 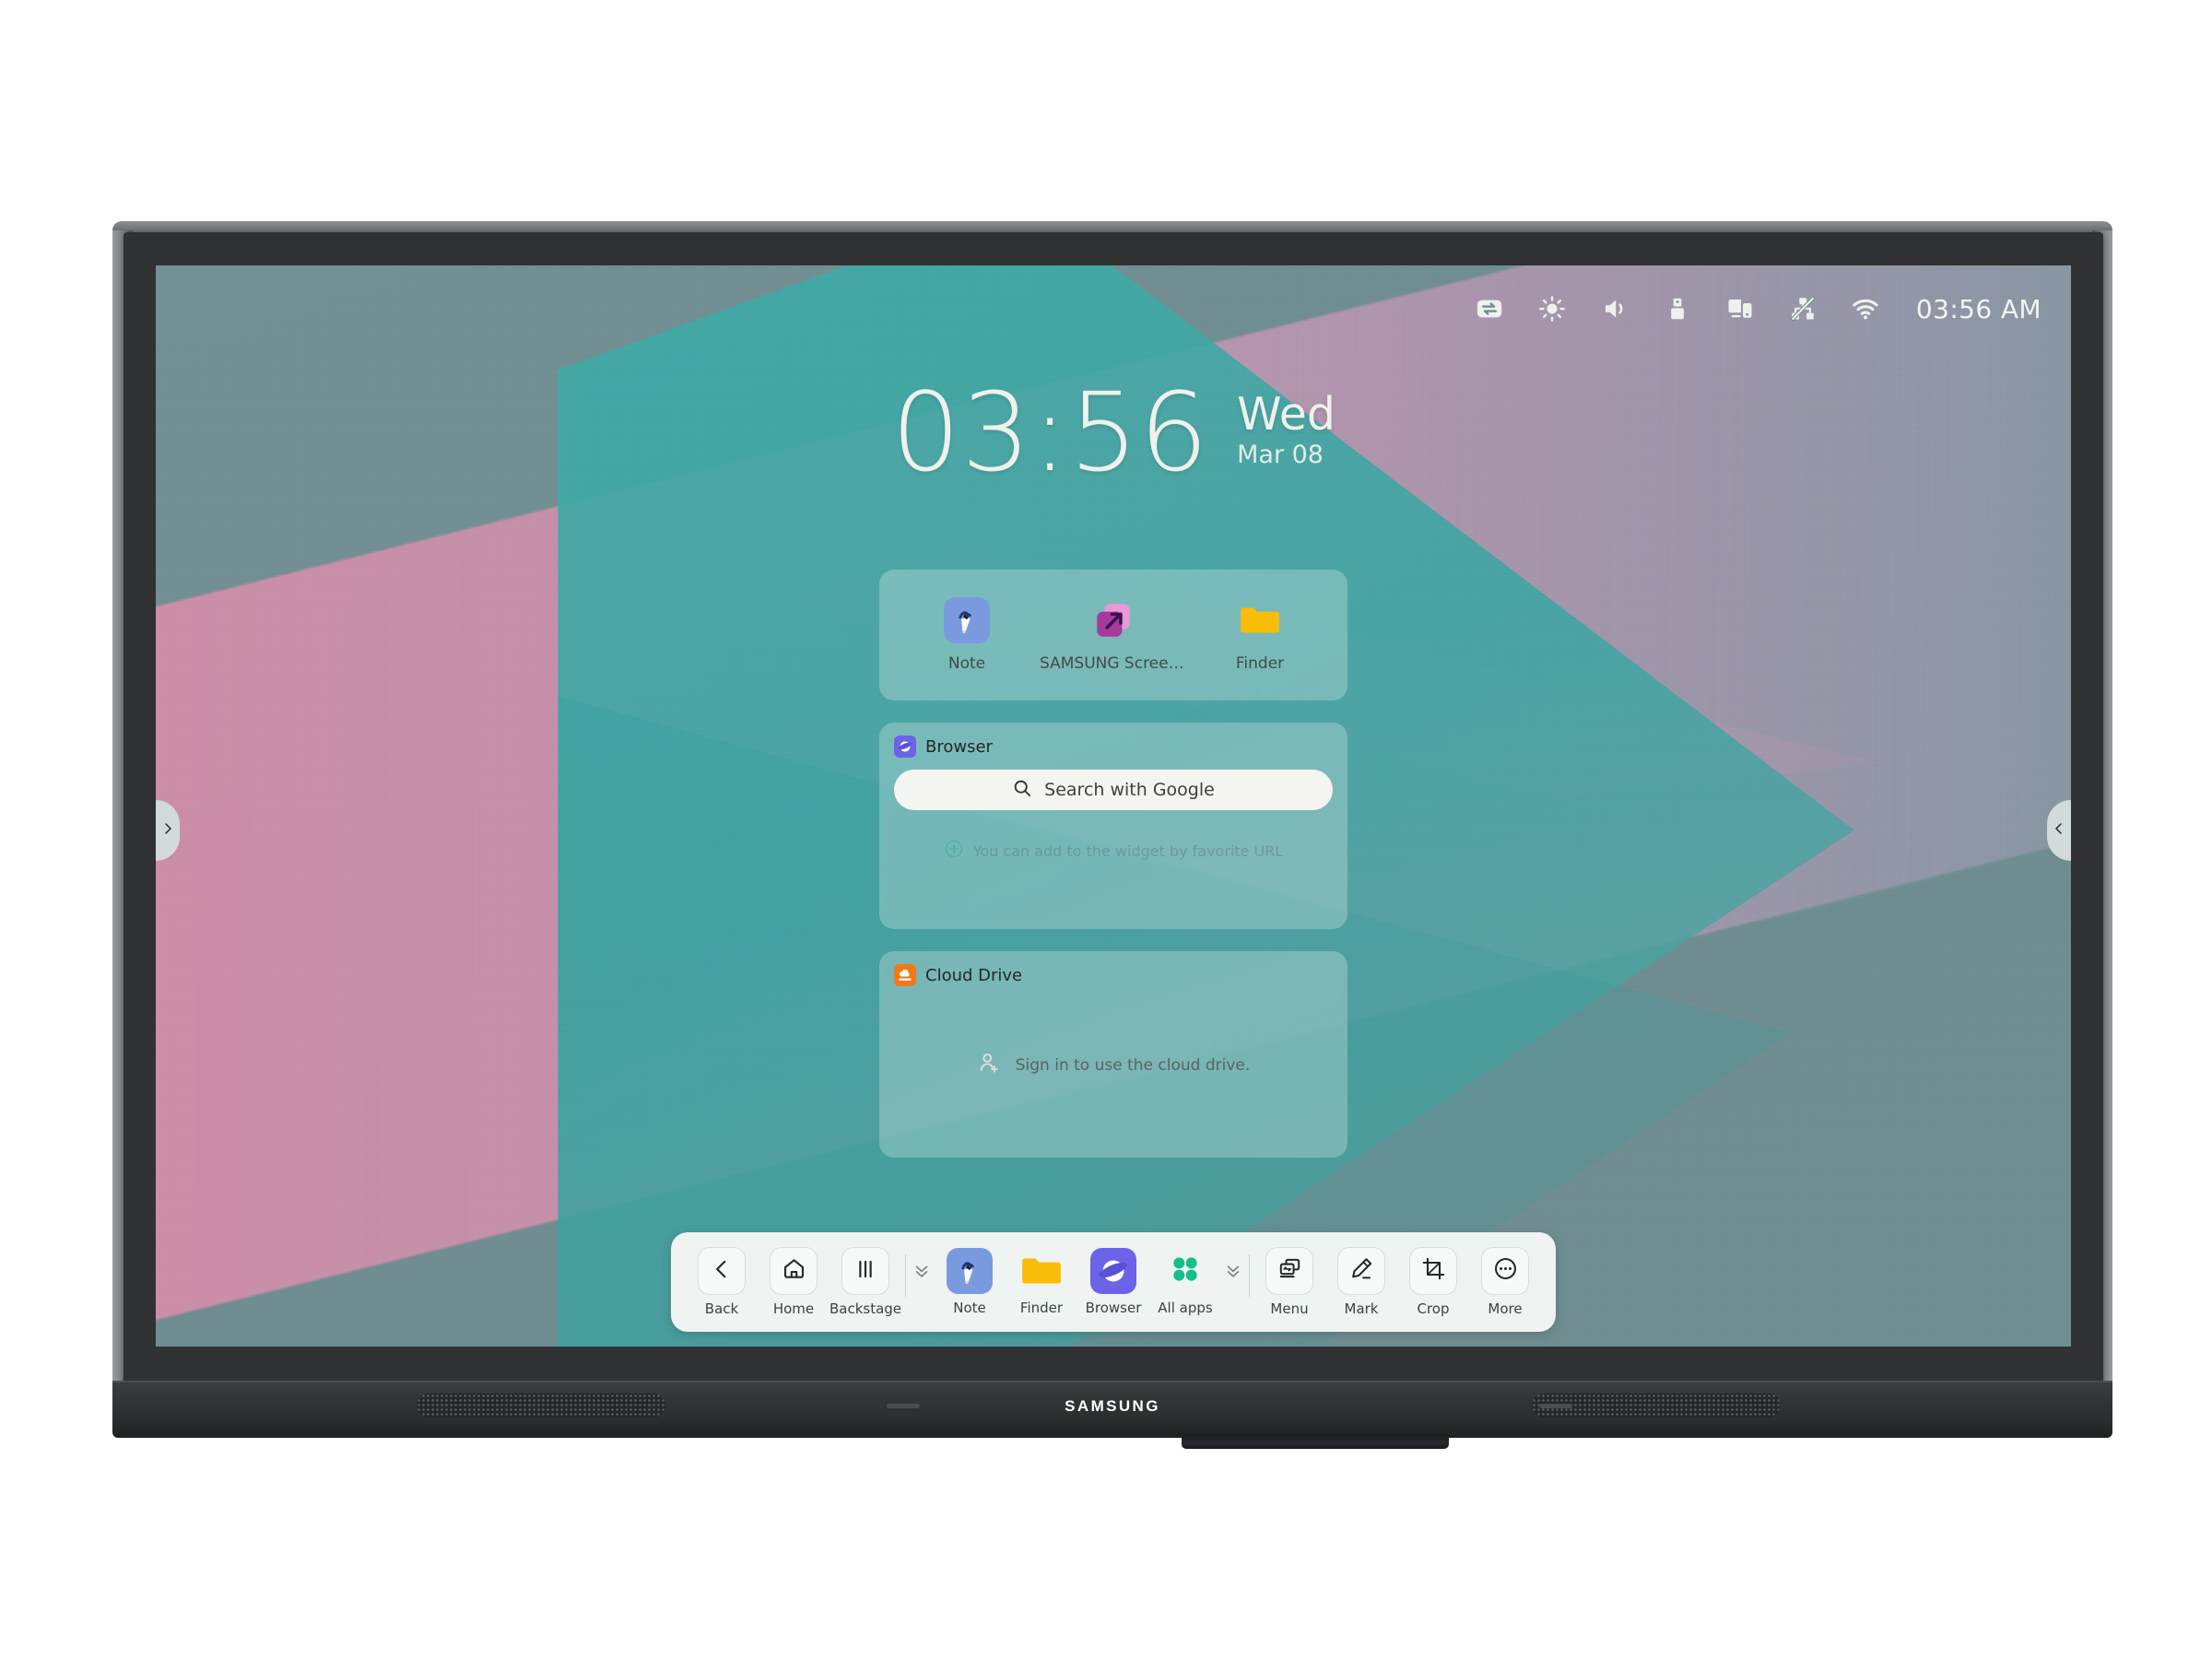 What do you see at coordinates (1361, 1271) in the screenshot?
I see `pencil-mark-icon` at bounding box center [1361, 1271].